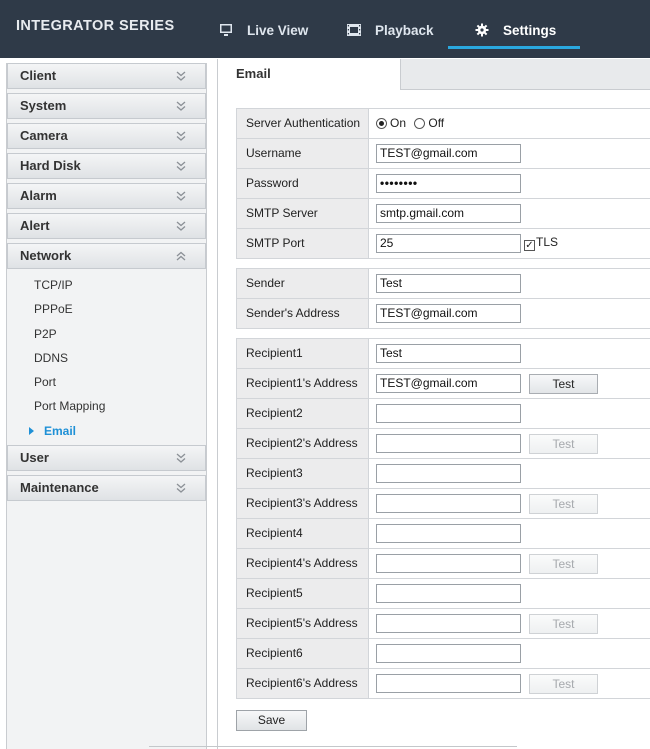 The height and width of the screenshot is (749, 650). Describe the element at coordinates (448, 653) in the screenshot. I see `recipient6-input` at that location.